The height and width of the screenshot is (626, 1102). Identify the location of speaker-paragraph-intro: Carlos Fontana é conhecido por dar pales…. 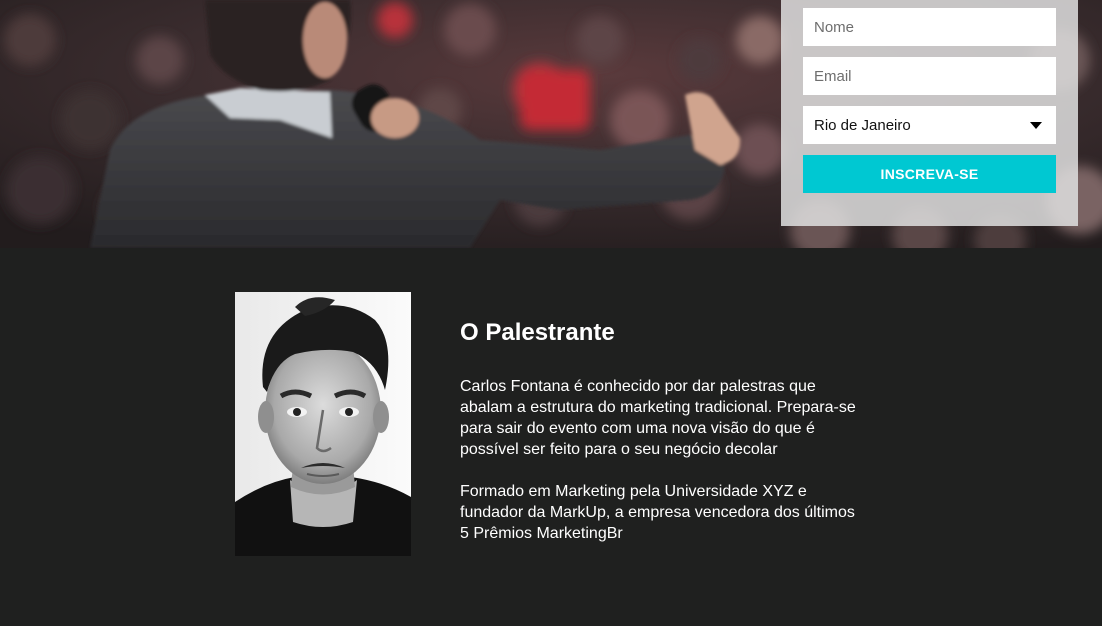
(658, 418).